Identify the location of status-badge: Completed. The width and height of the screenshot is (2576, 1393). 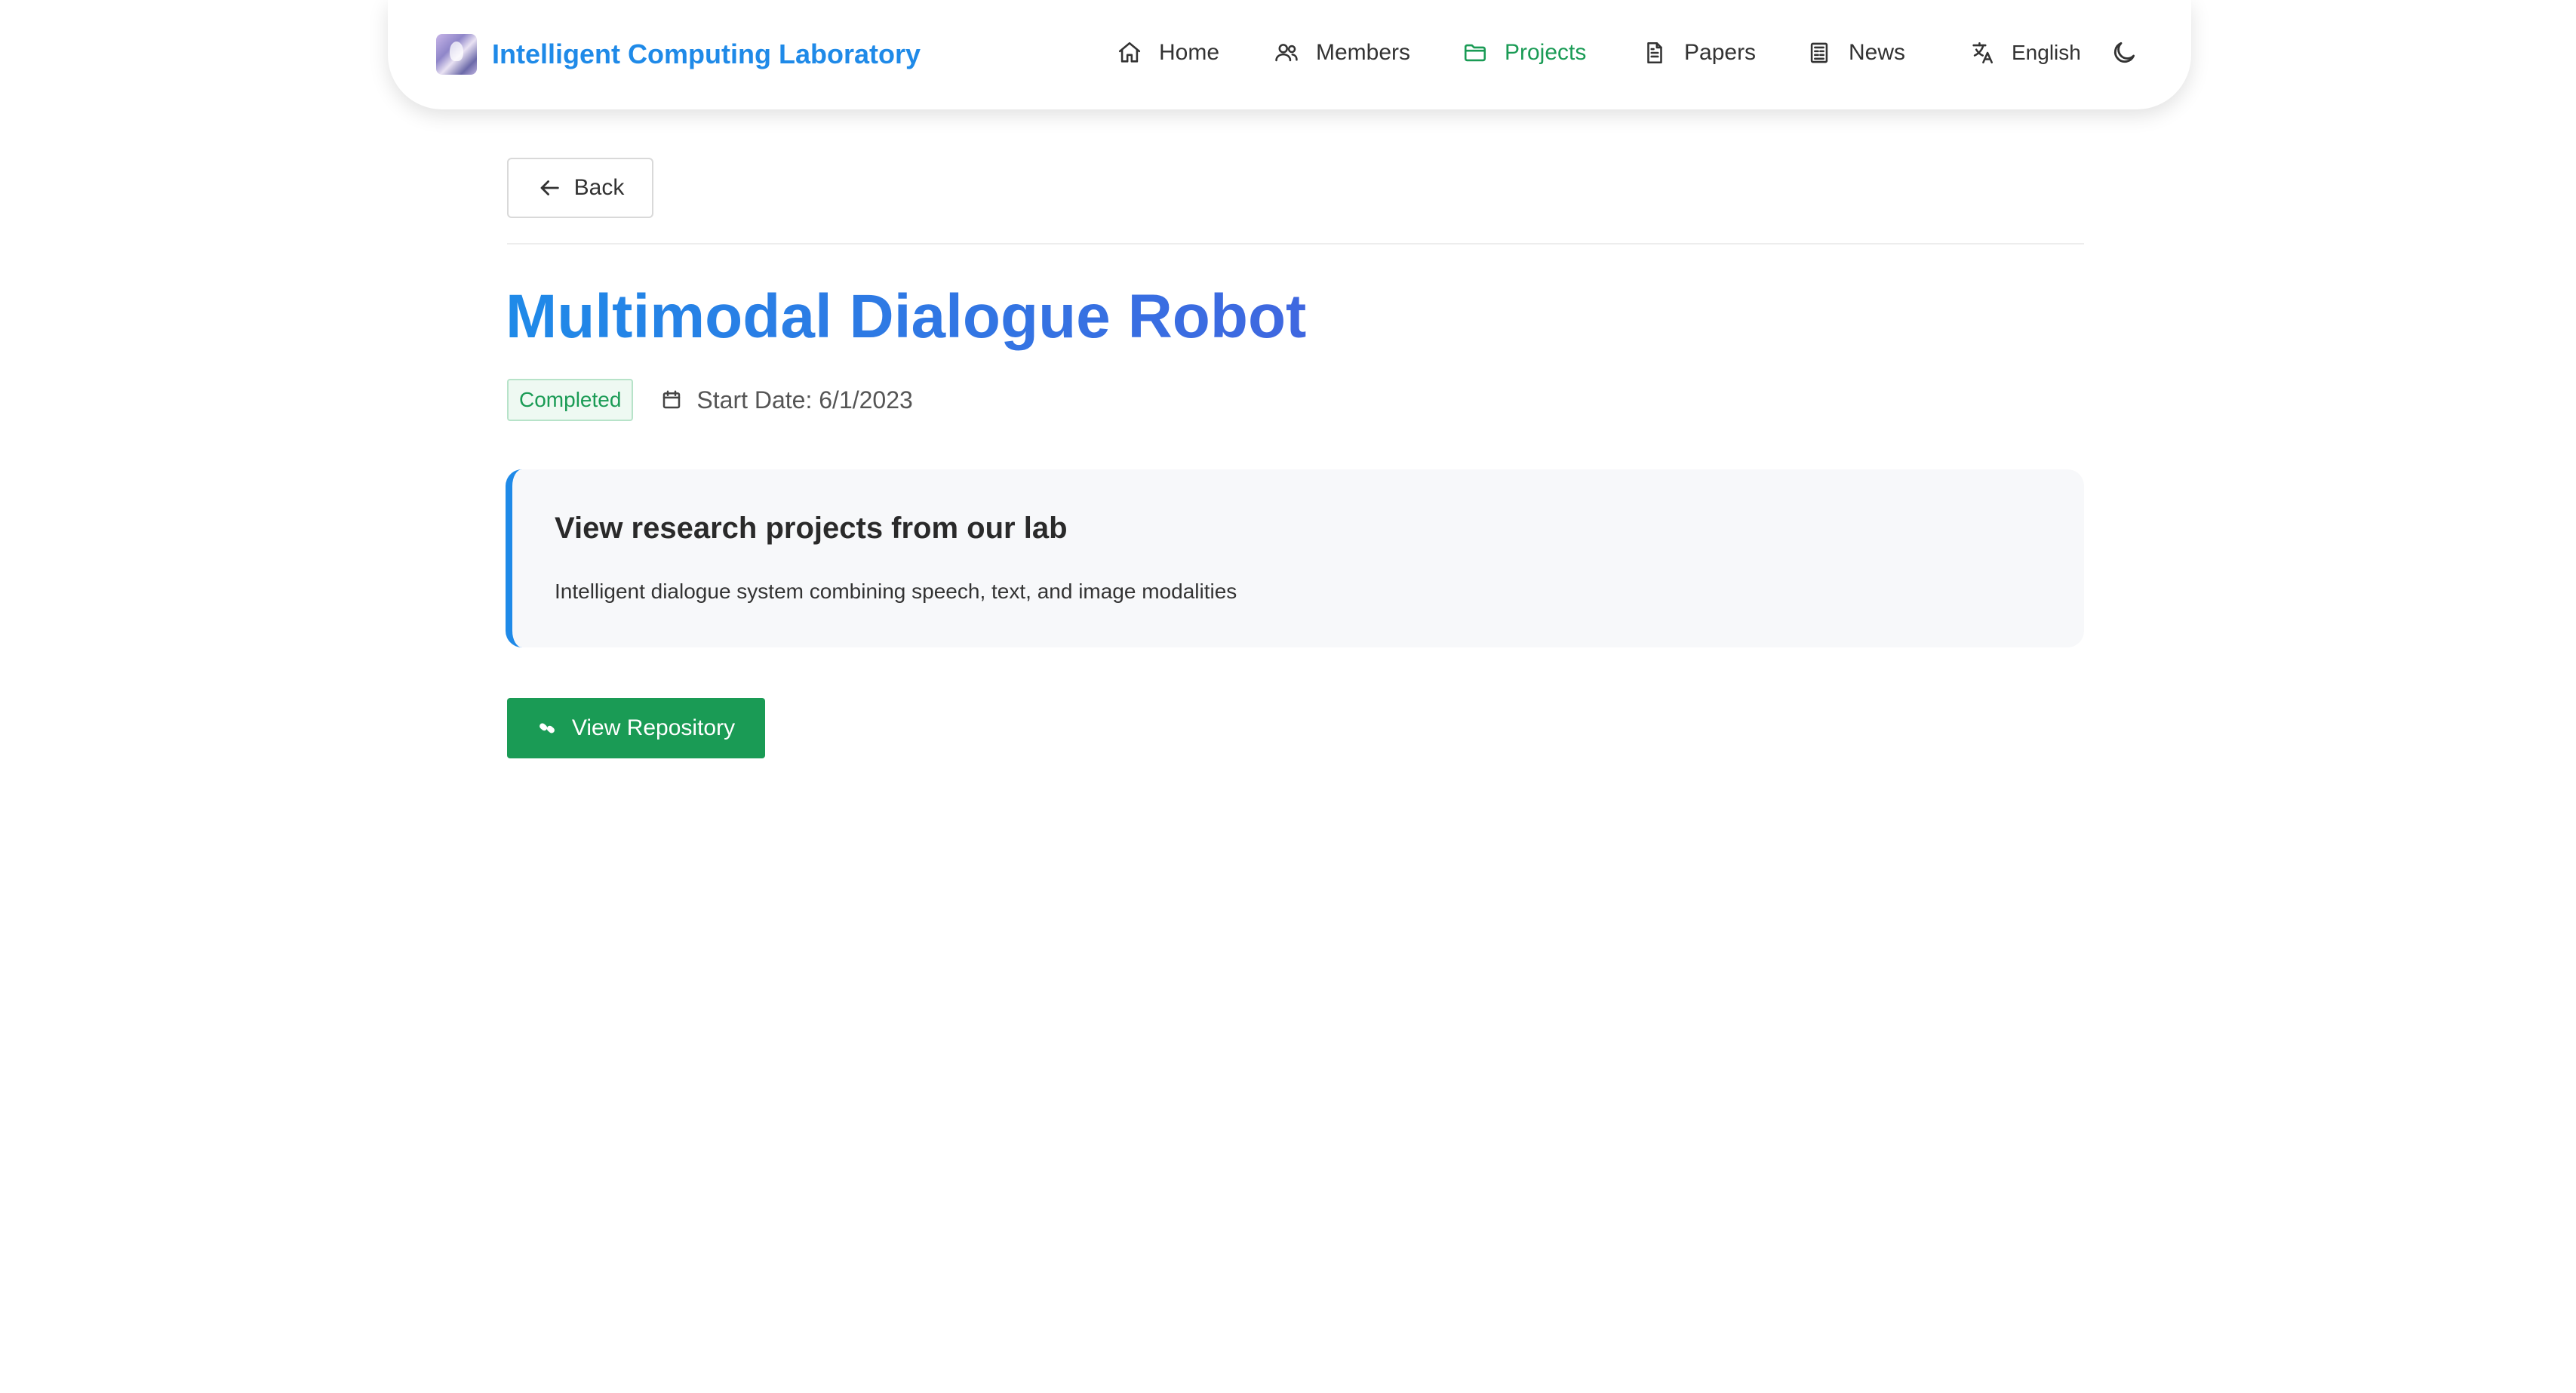
(570, 400).